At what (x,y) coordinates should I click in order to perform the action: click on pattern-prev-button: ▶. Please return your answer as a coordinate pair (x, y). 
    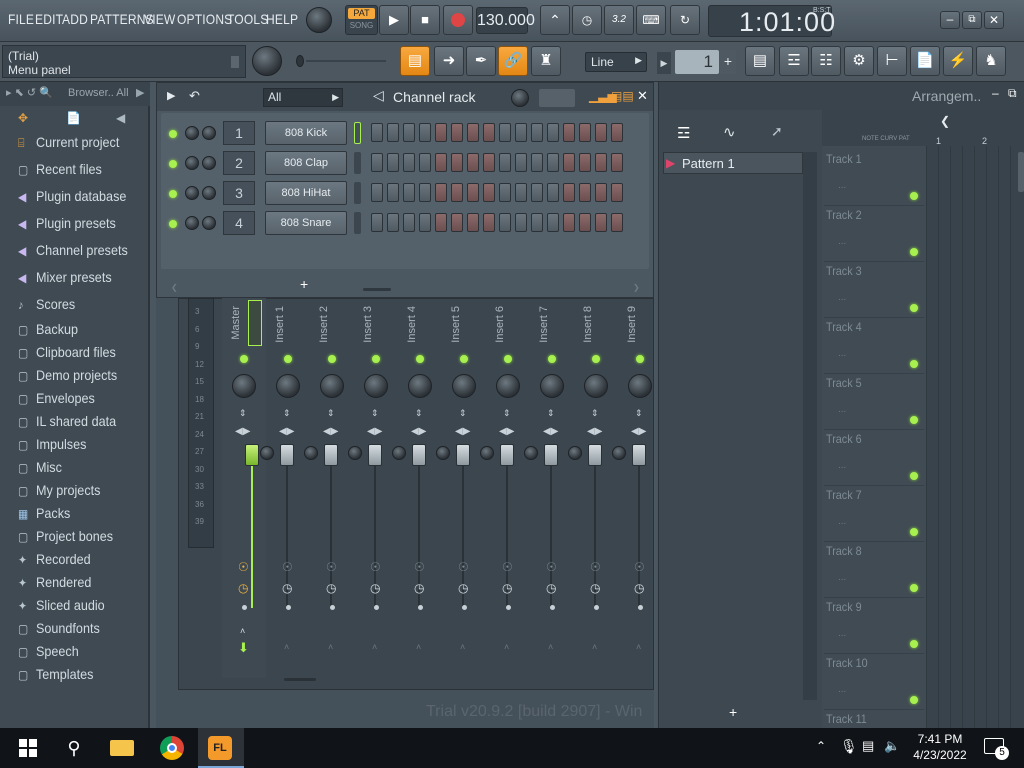
    Looking at the image, I should click on (664, 63).